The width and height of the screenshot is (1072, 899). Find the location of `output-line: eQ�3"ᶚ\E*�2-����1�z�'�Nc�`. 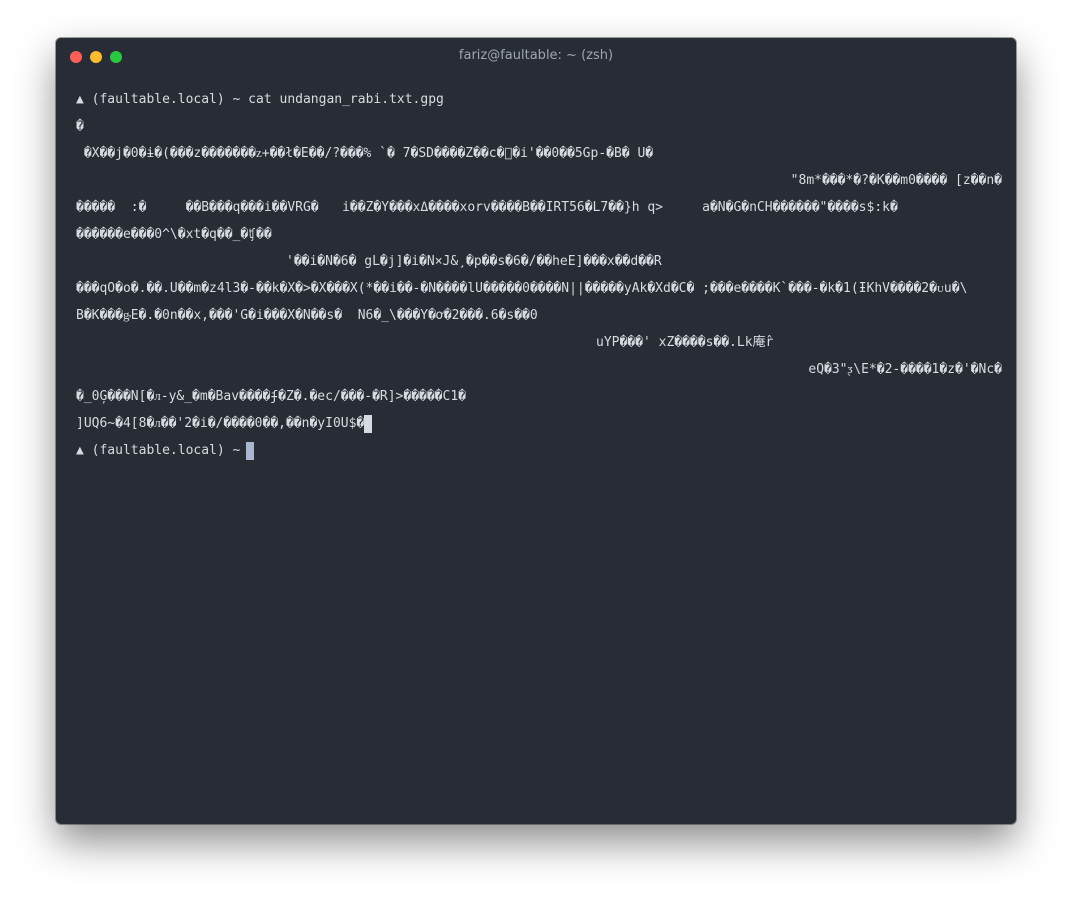

output-line: eQ�3"ᶚ\E*�2-����1�z�'�Nc� is located at coordinates (905, 369).